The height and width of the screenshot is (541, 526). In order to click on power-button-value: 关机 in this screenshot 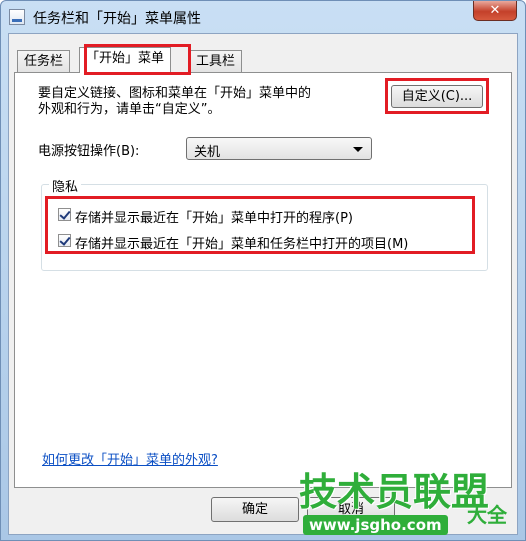, I will do `click(207, 152)`.